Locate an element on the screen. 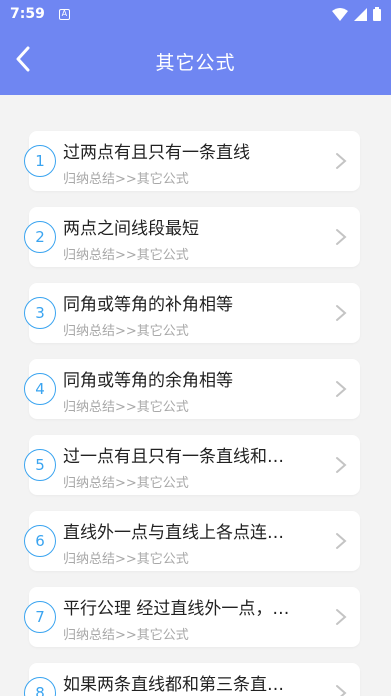  status-icons is located at coordinates (356, 14).